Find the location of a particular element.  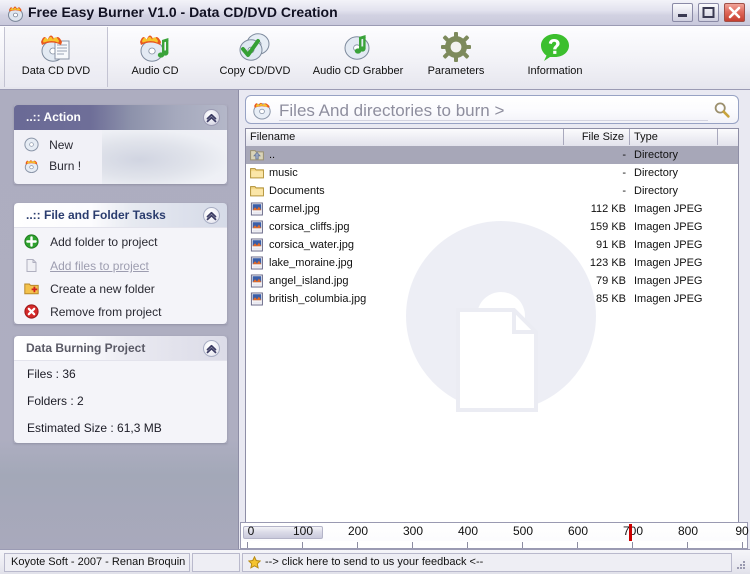

maximize-button is located at coordinates (708, 12).